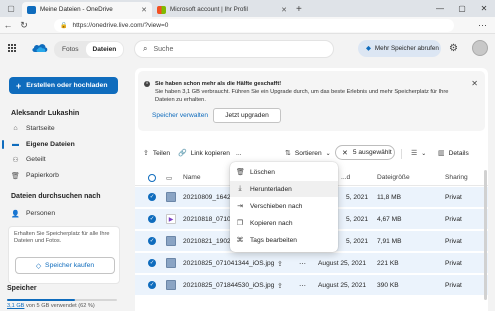  I want to click on url-field: 🔒 https://onedrive.live.com/?view=0, so click(254, 25).